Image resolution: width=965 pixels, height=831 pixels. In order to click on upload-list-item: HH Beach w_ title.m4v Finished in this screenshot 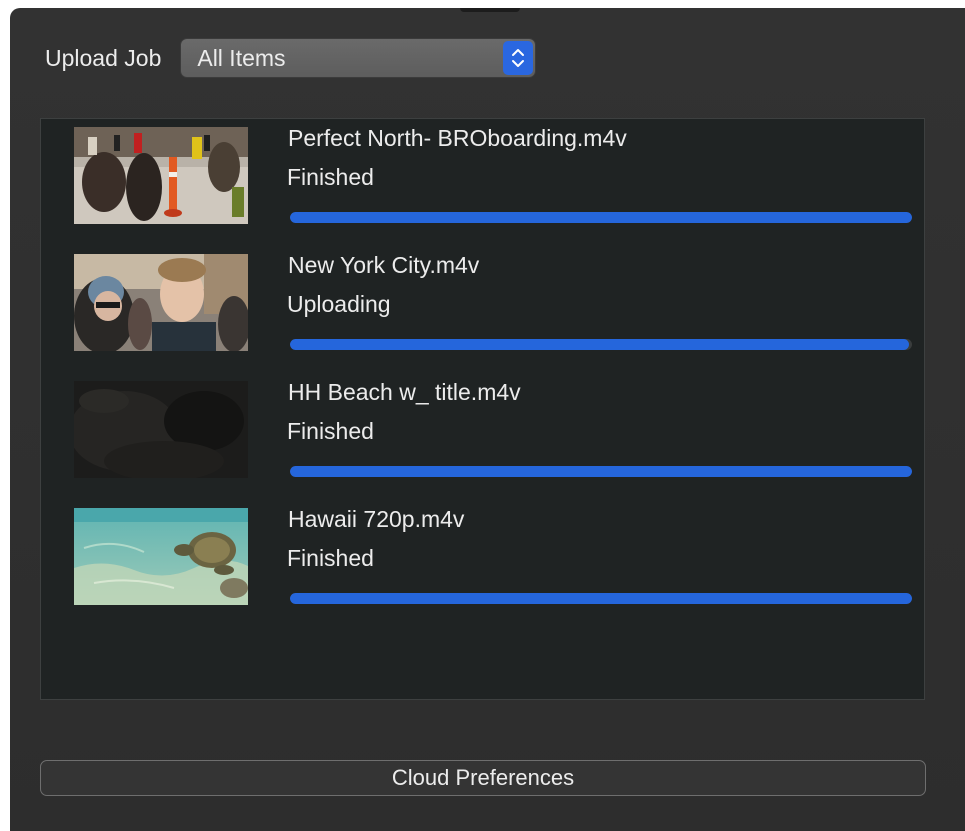, I will do `click(482, 436)`.